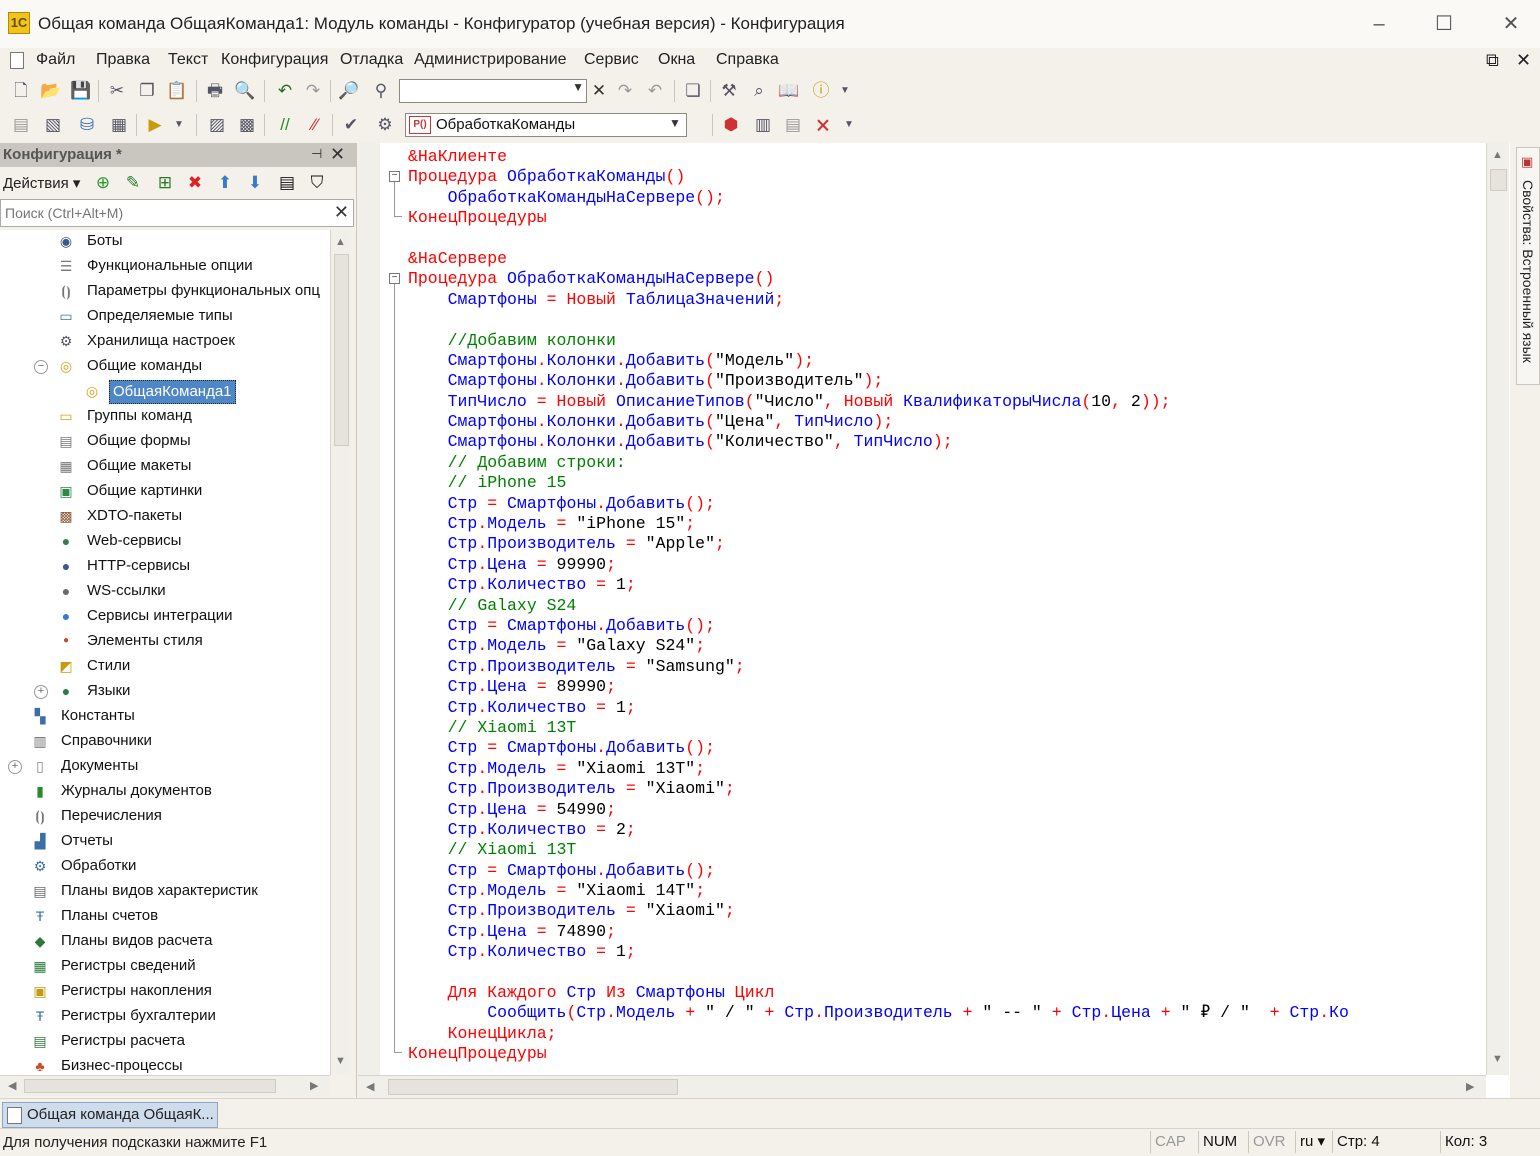 The width and height of the screenshot is (1540, 1156). What do you see at coordinates (285, 125) in the screenshot?
I see `comment-icon: //` at bounding box center [285, 125].